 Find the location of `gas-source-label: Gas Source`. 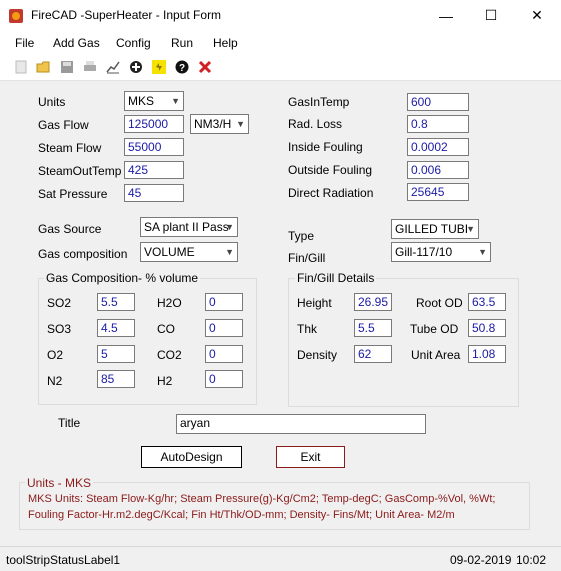

gas-source-label: Gas Source is located at coordinates (70, 229).